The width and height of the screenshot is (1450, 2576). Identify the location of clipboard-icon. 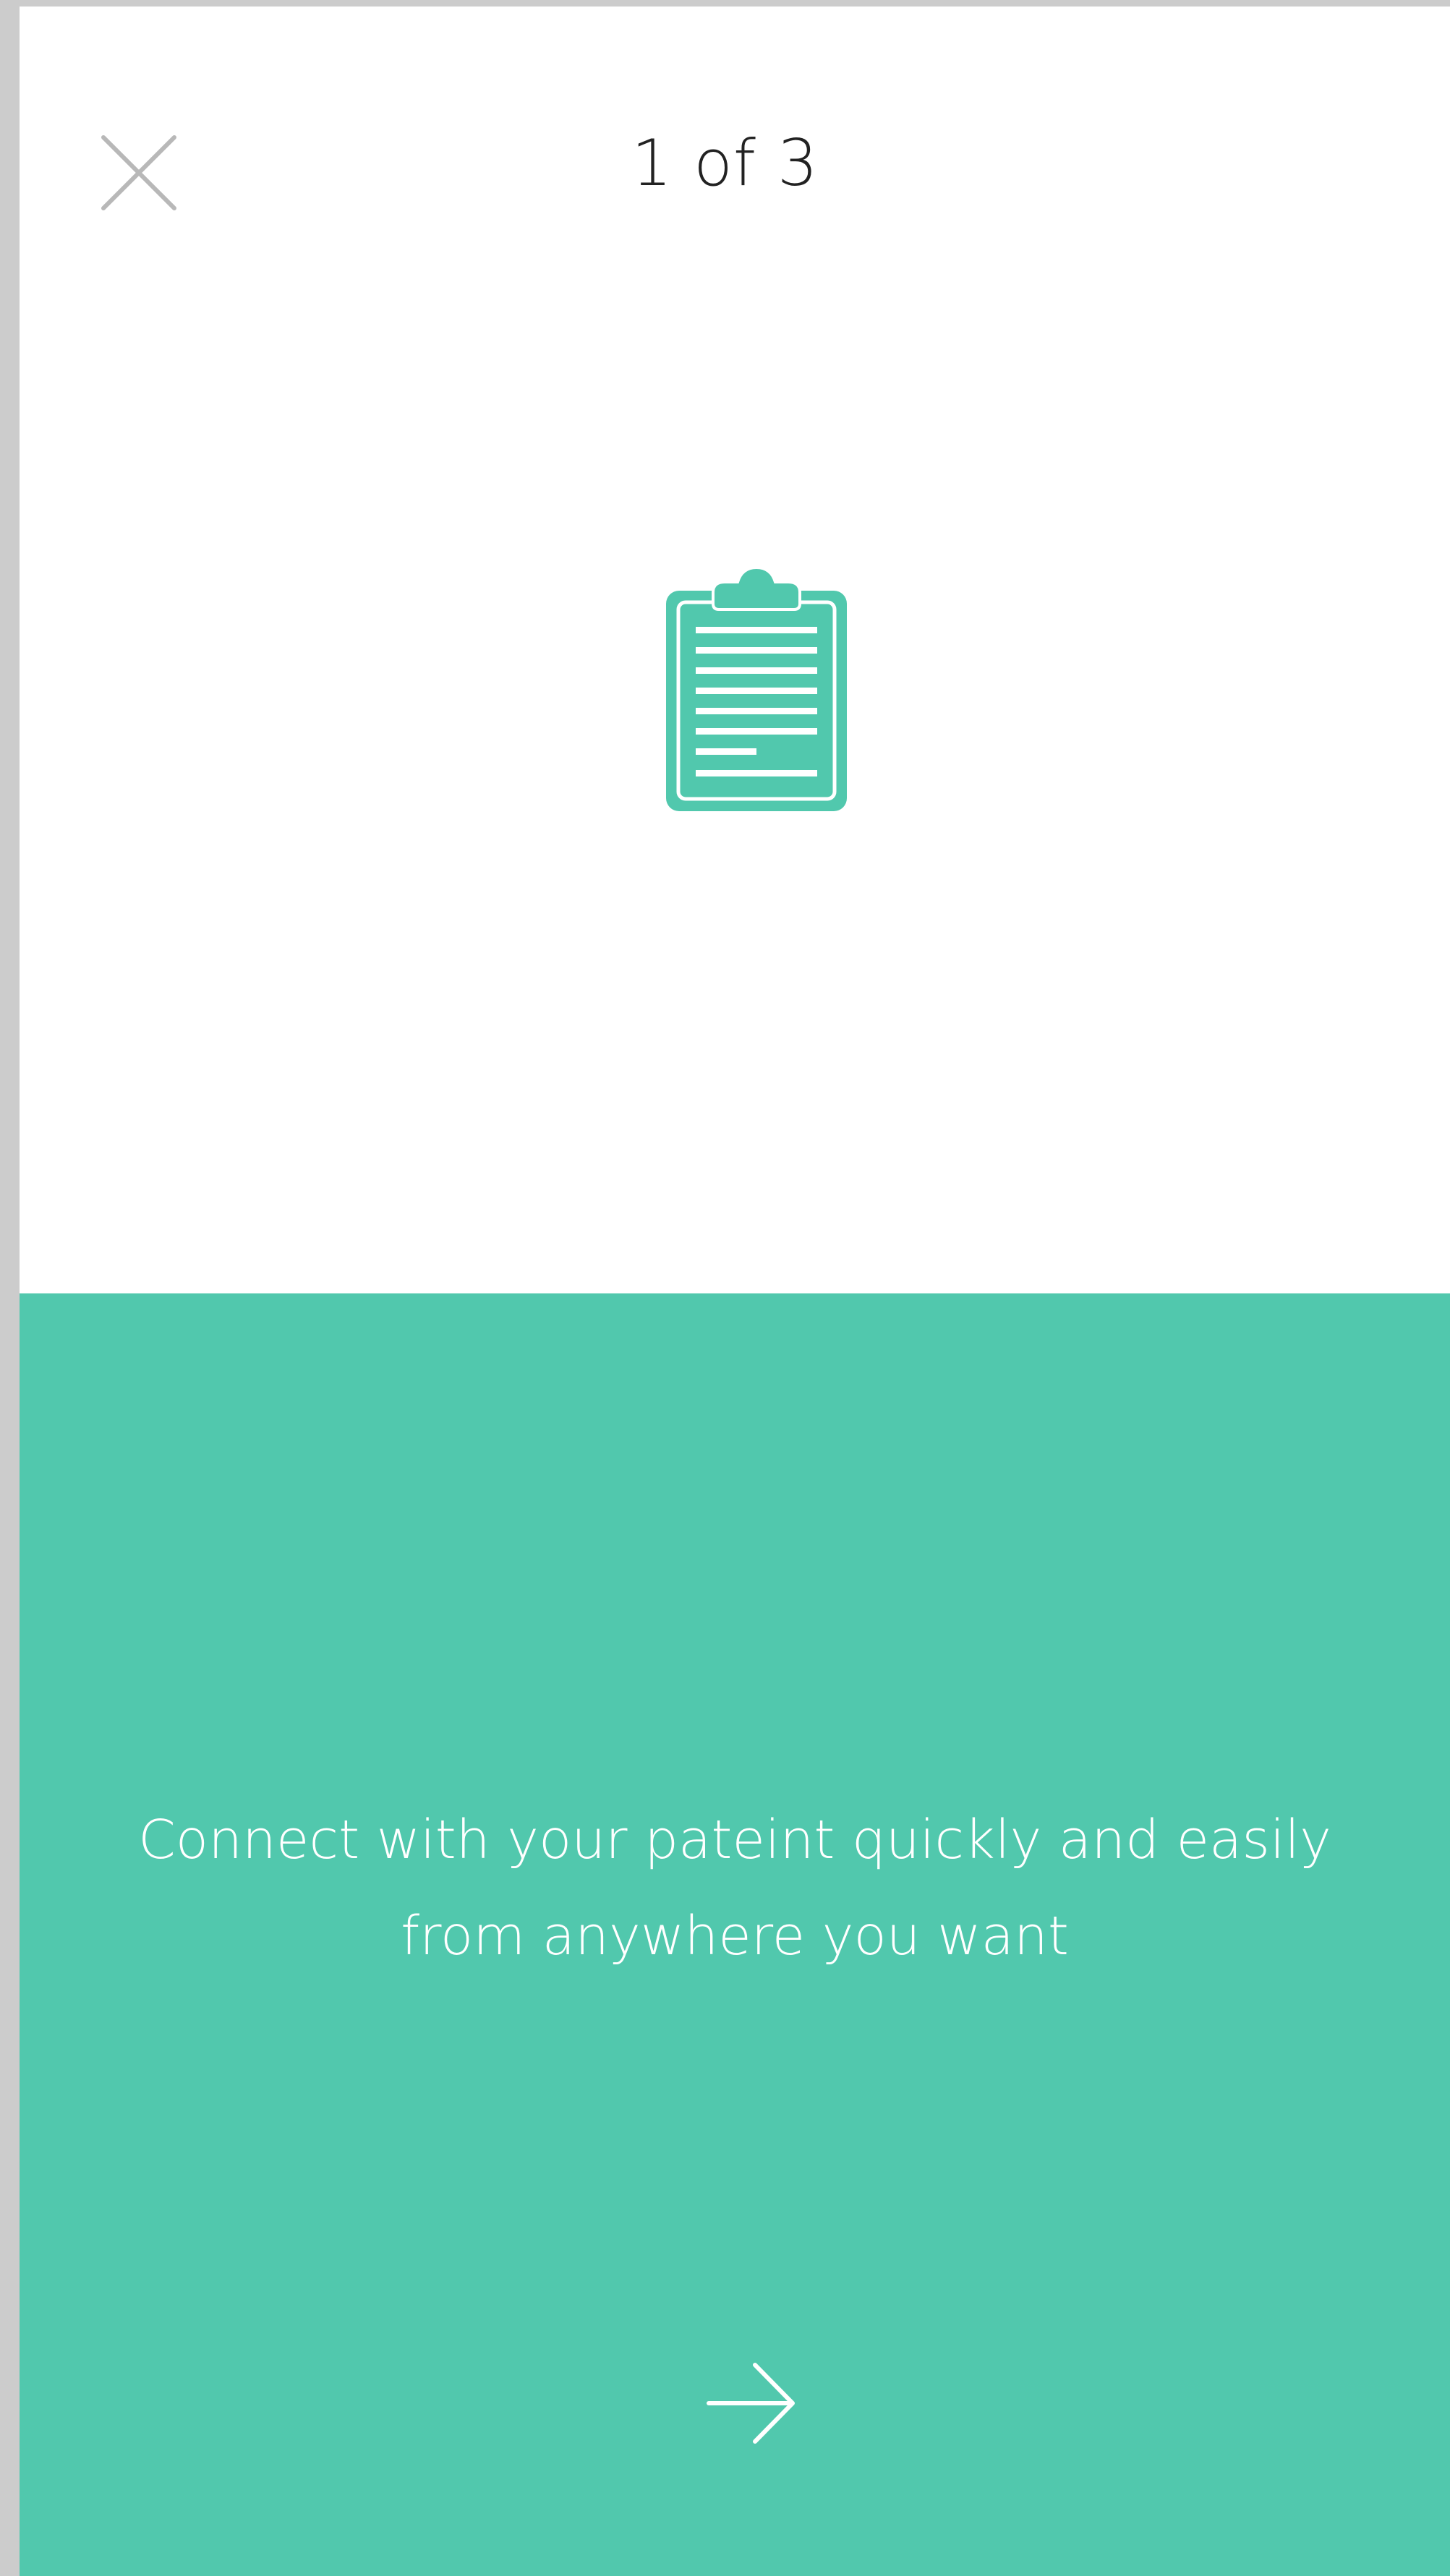
(756, 688).